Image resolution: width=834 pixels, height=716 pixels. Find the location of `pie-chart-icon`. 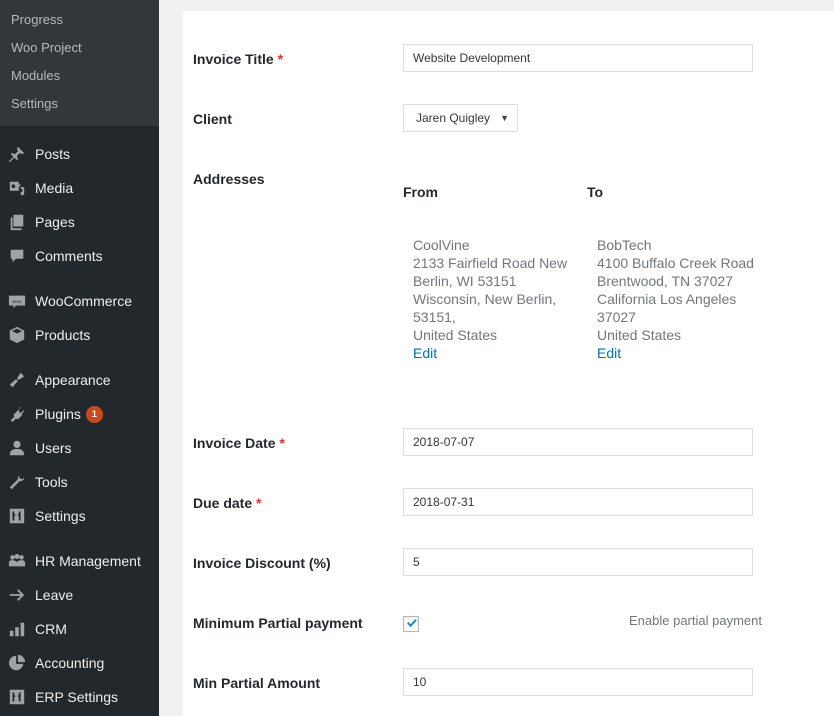

pie-chart-icon is located at coordinates (17, 663).